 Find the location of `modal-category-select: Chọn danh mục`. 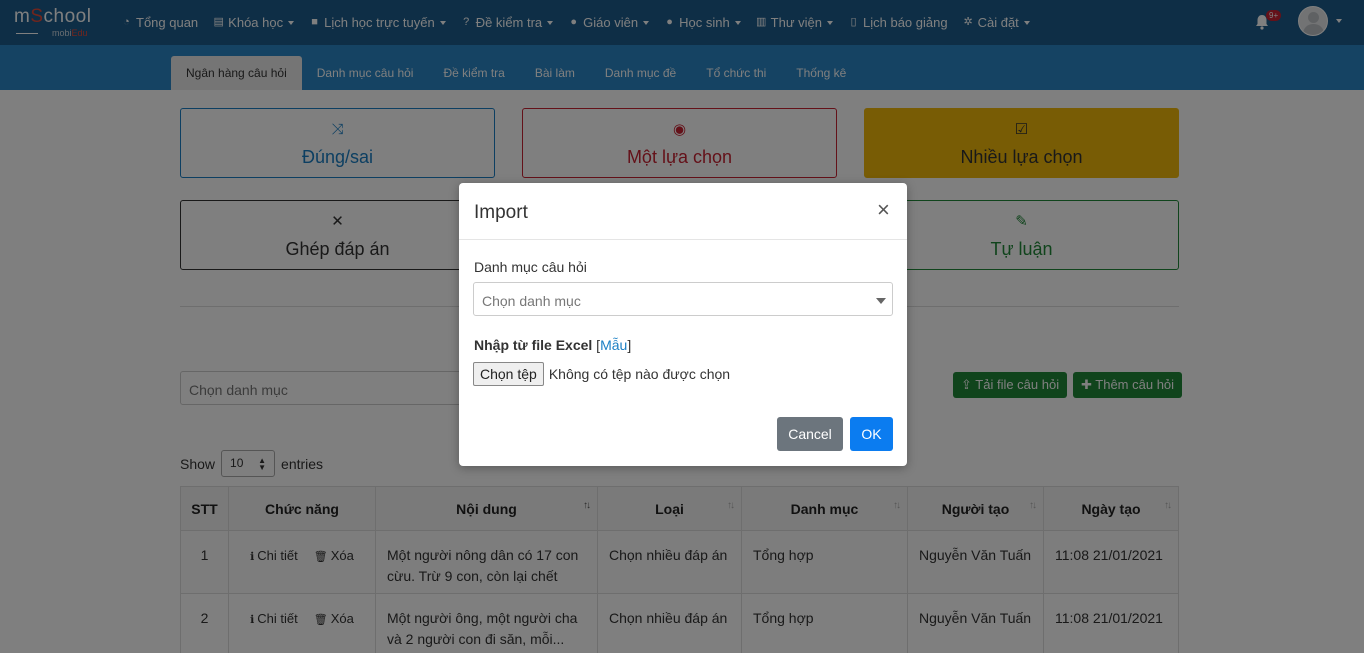

modal-category-select: Chọn danh mục is located at coordinates (683, 299).